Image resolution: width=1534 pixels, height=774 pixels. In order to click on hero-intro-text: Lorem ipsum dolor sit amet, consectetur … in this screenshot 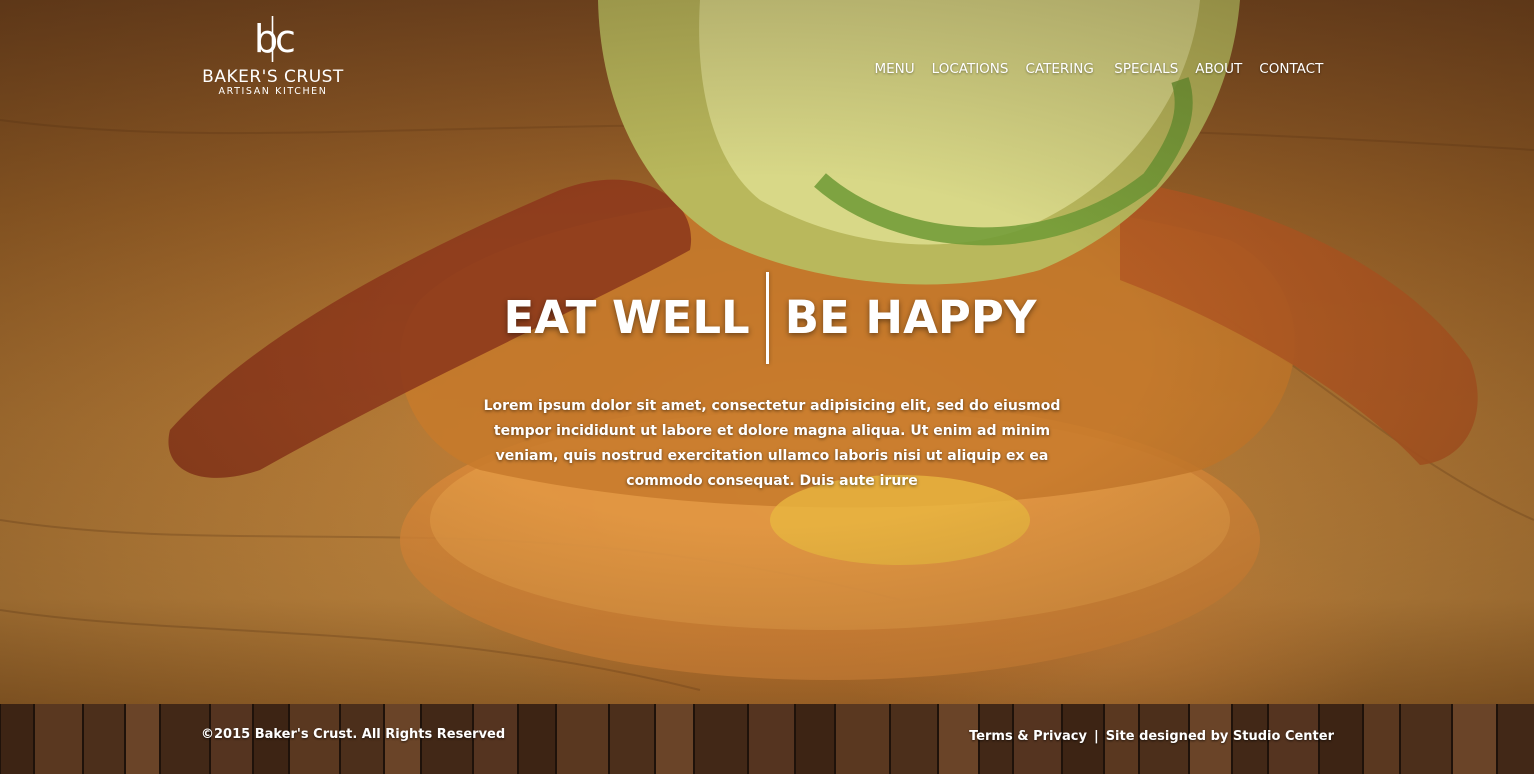, I will do `click(772, 443)`.